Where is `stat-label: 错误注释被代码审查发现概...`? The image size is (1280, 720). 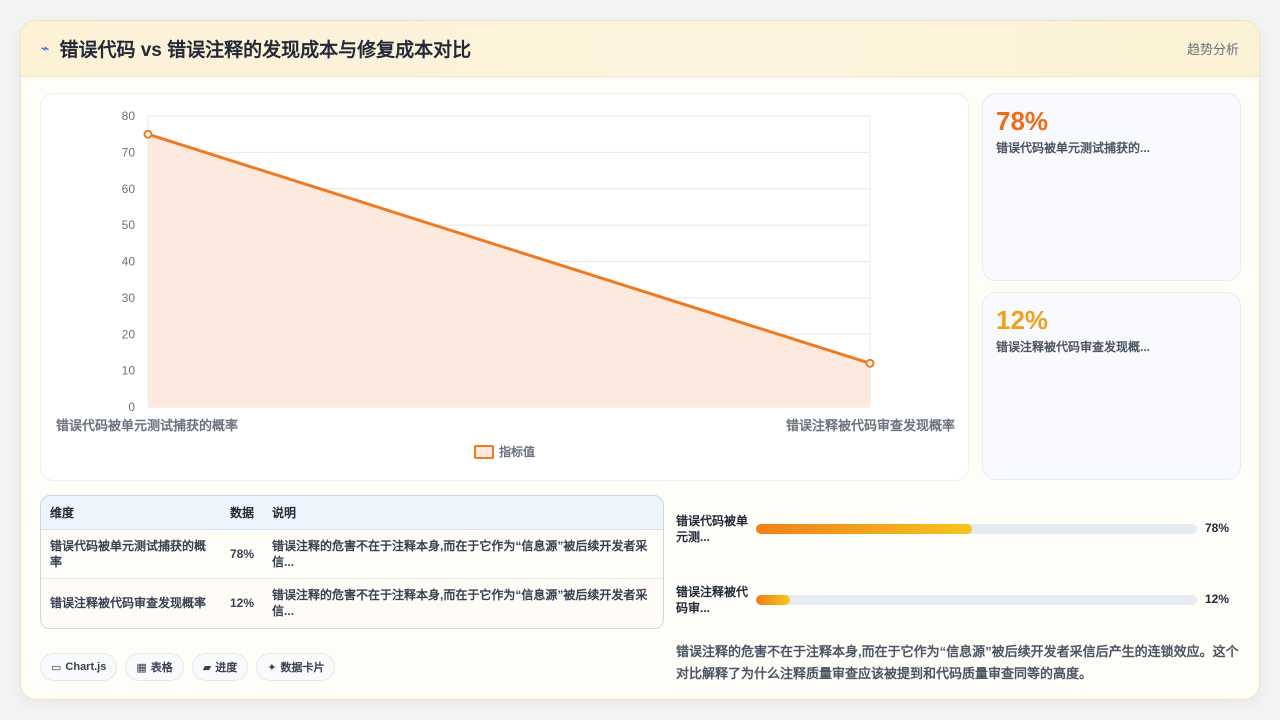 stat-label: 错误注释被代码审查发现概... is located at coordinates (1073, 347).